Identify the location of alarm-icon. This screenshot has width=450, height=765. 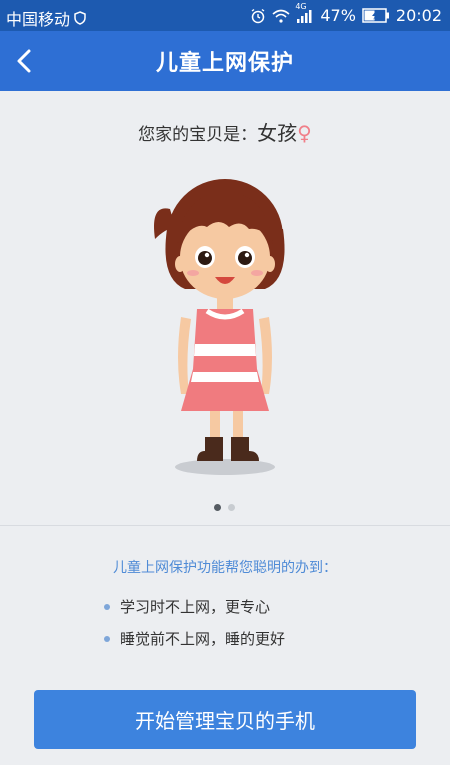
(258, 16).